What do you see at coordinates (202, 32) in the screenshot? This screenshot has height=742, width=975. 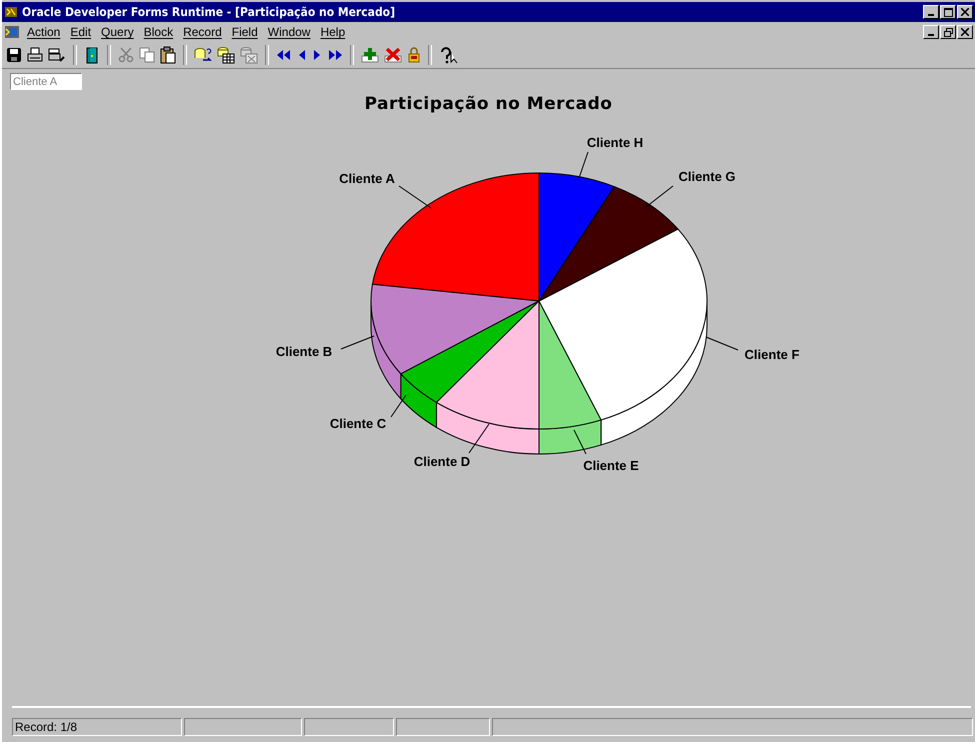 I see `menu-item: Record` at bounding box center [202, 32].